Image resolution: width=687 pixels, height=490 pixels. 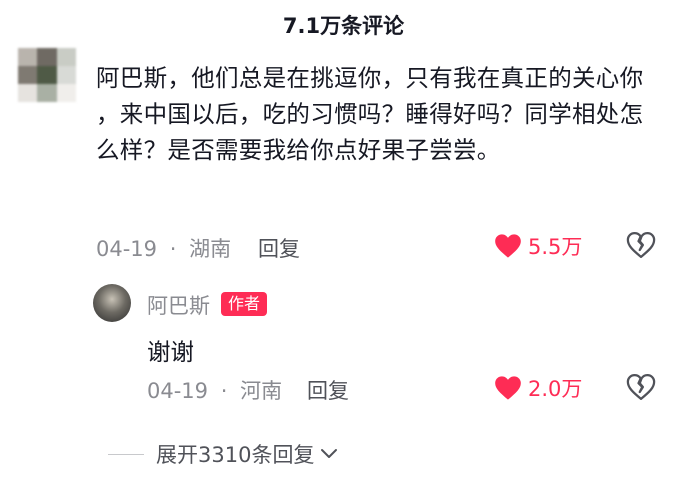 What do you see at coordinates (555, 247) in the screenshot?
I see `like-count: 5.5万` at bounding box center [555, 247].